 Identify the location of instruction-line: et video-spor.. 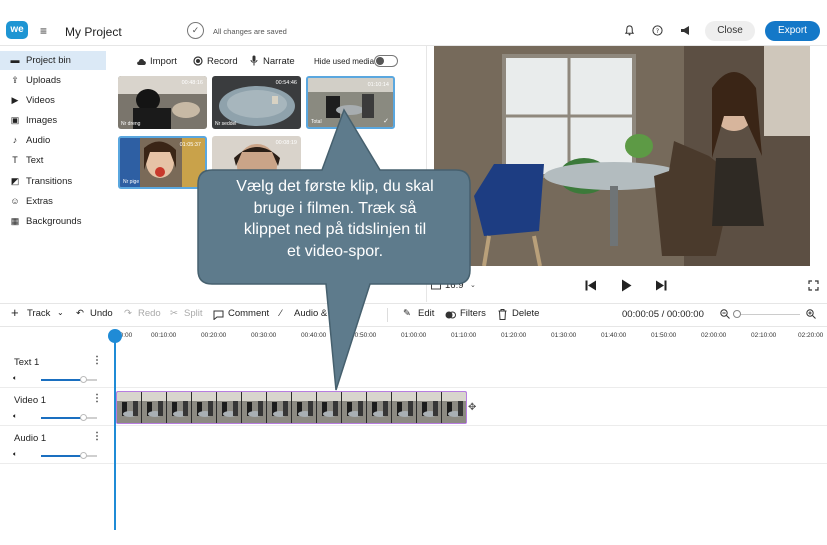
(335, 251).